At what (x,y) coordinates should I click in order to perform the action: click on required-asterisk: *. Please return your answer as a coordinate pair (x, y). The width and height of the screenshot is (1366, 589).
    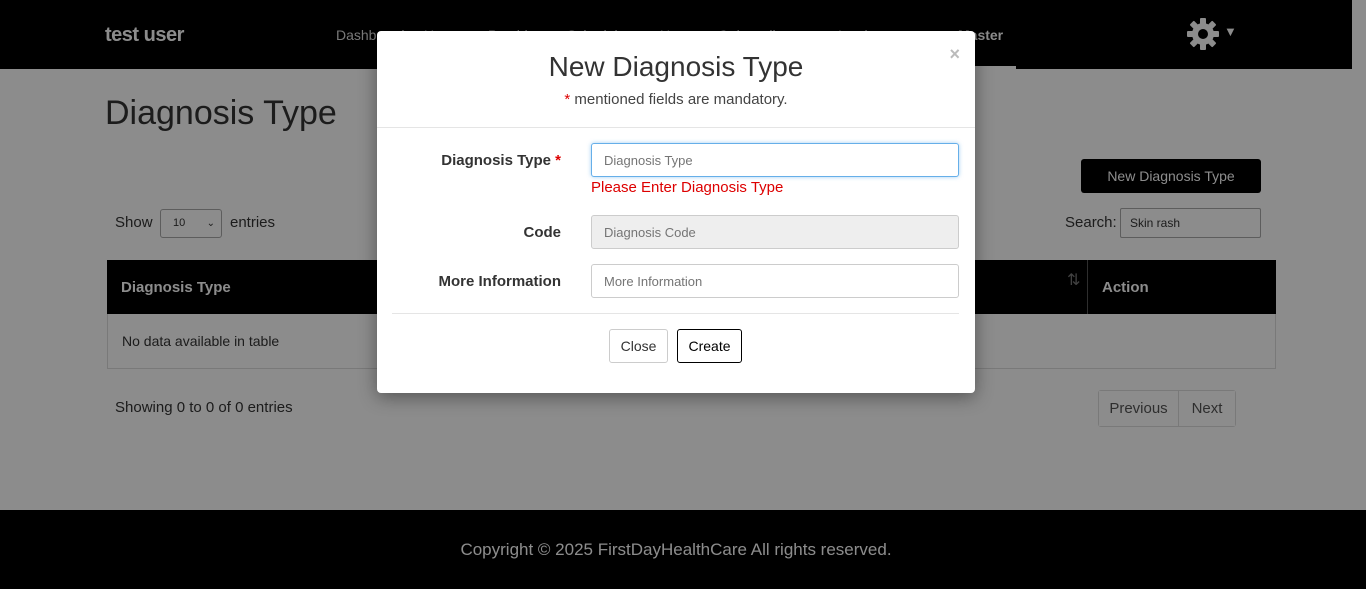
    Looking at the image, I should click on (558, 160).